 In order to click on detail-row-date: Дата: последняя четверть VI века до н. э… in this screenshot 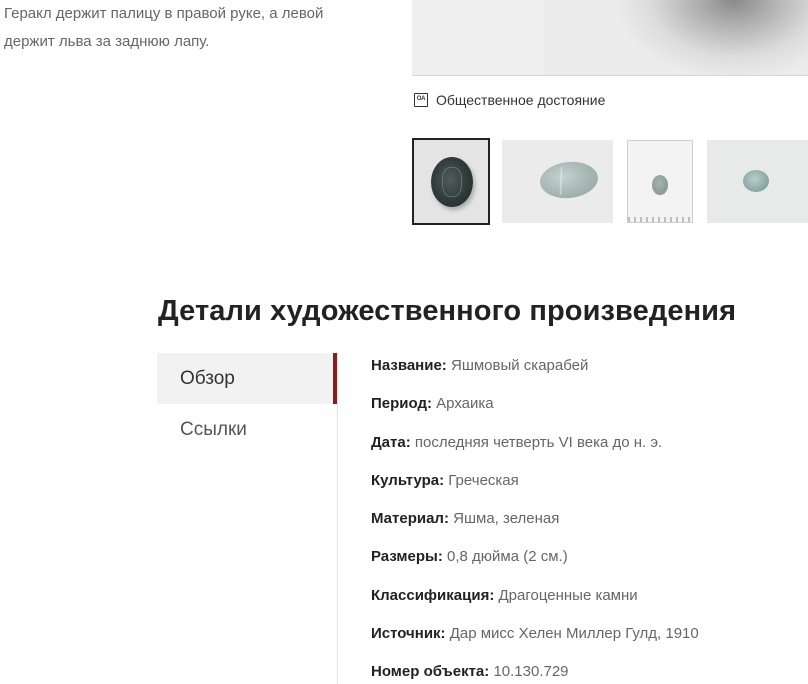, I will do `click(586, 451)`.